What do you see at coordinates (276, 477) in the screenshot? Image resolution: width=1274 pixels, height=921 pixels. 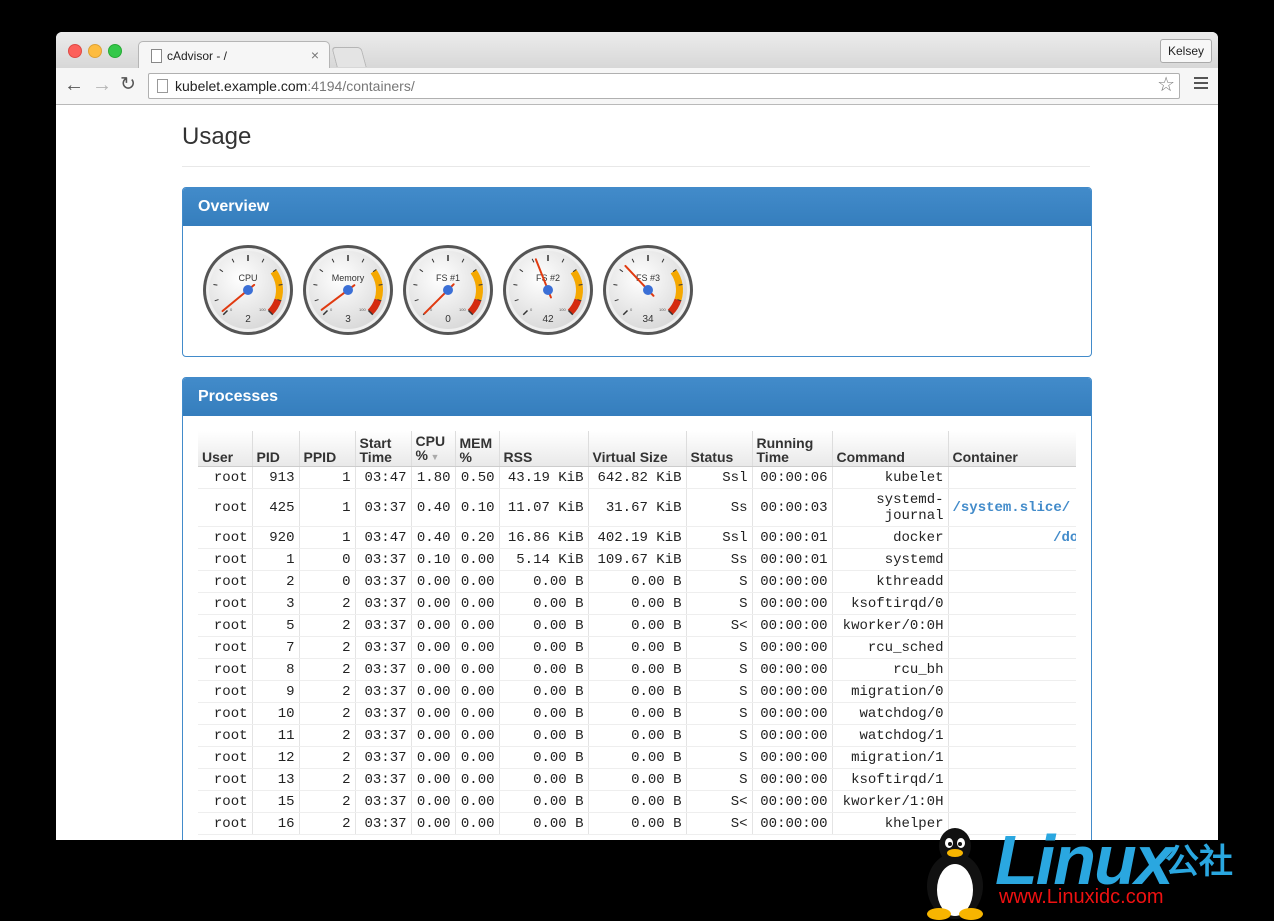 I see `table-cell: 913` at bounding box center [276, 477].